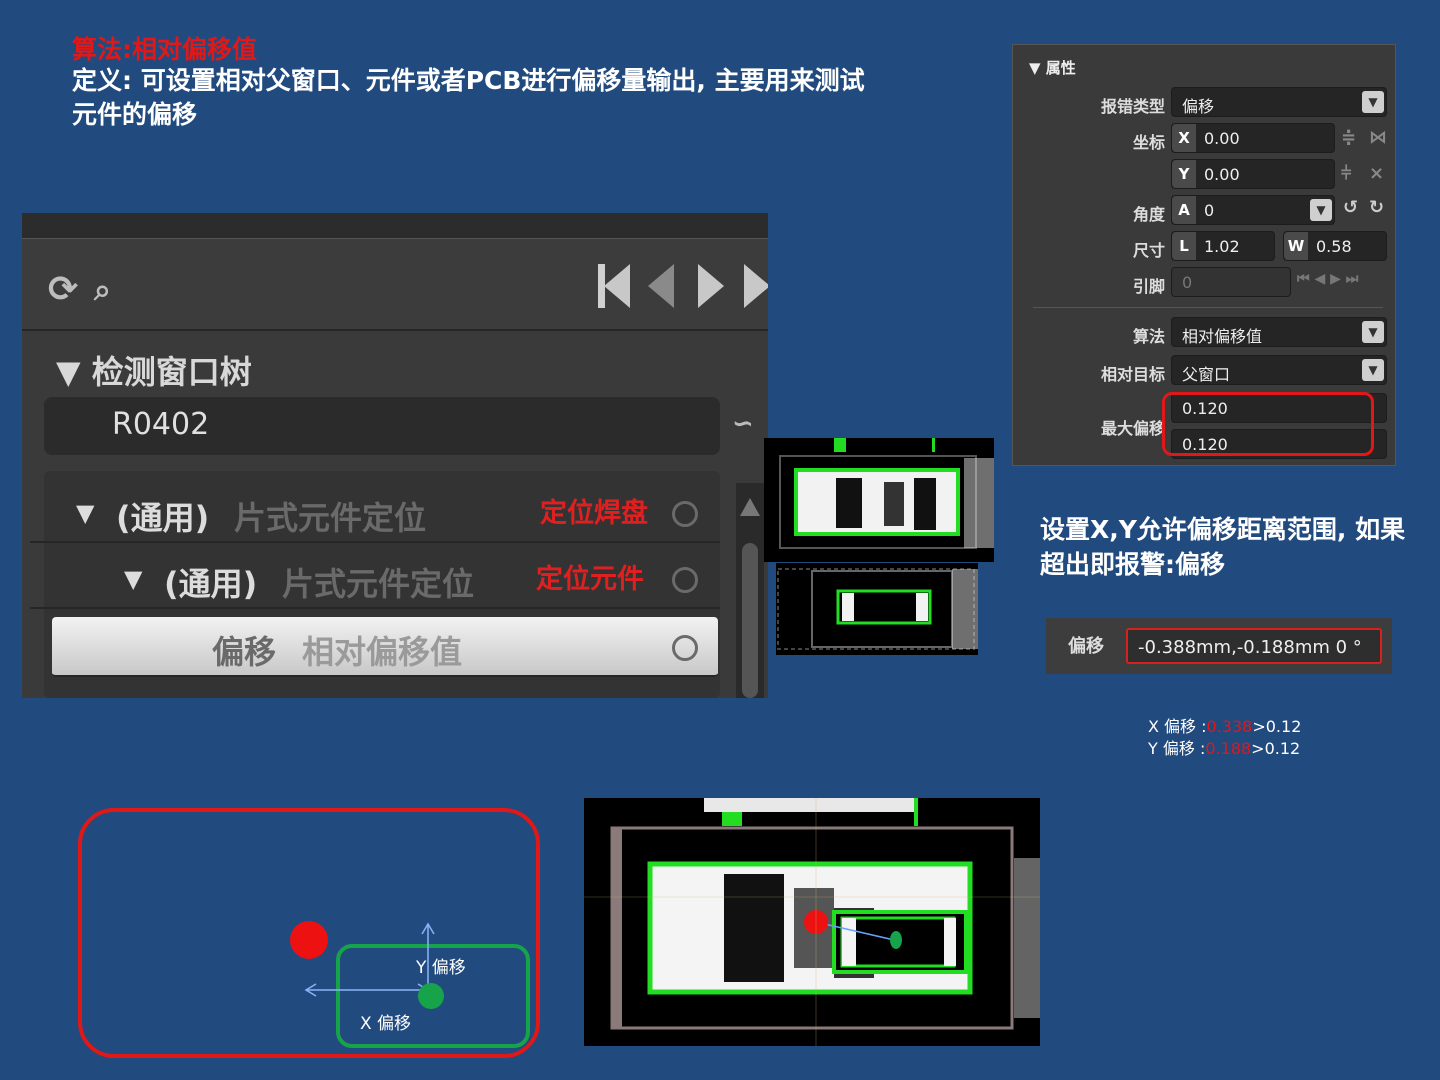  I want to click on x-offset-value: 0.338, so click(1229, 726).